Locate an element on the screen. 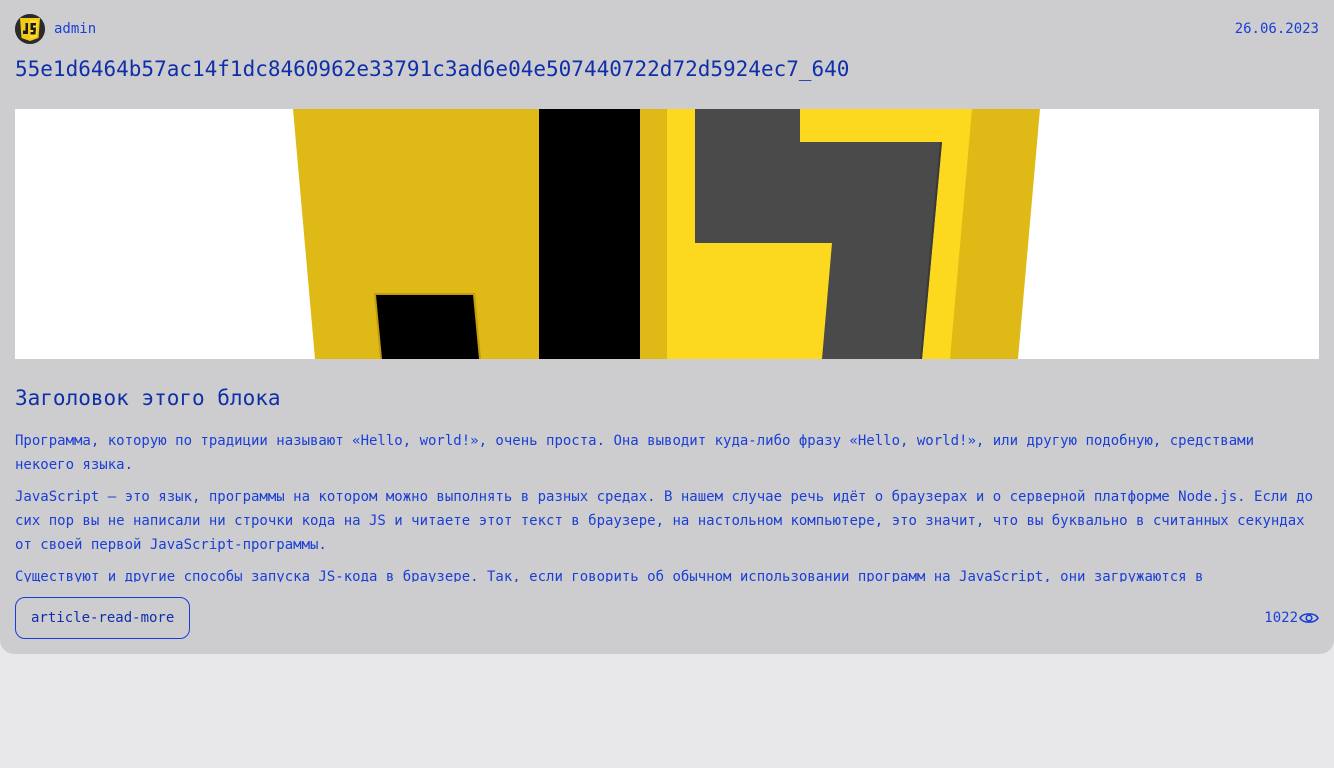  post-date: 26.06.2023 is located at coordinates (1276, 29).